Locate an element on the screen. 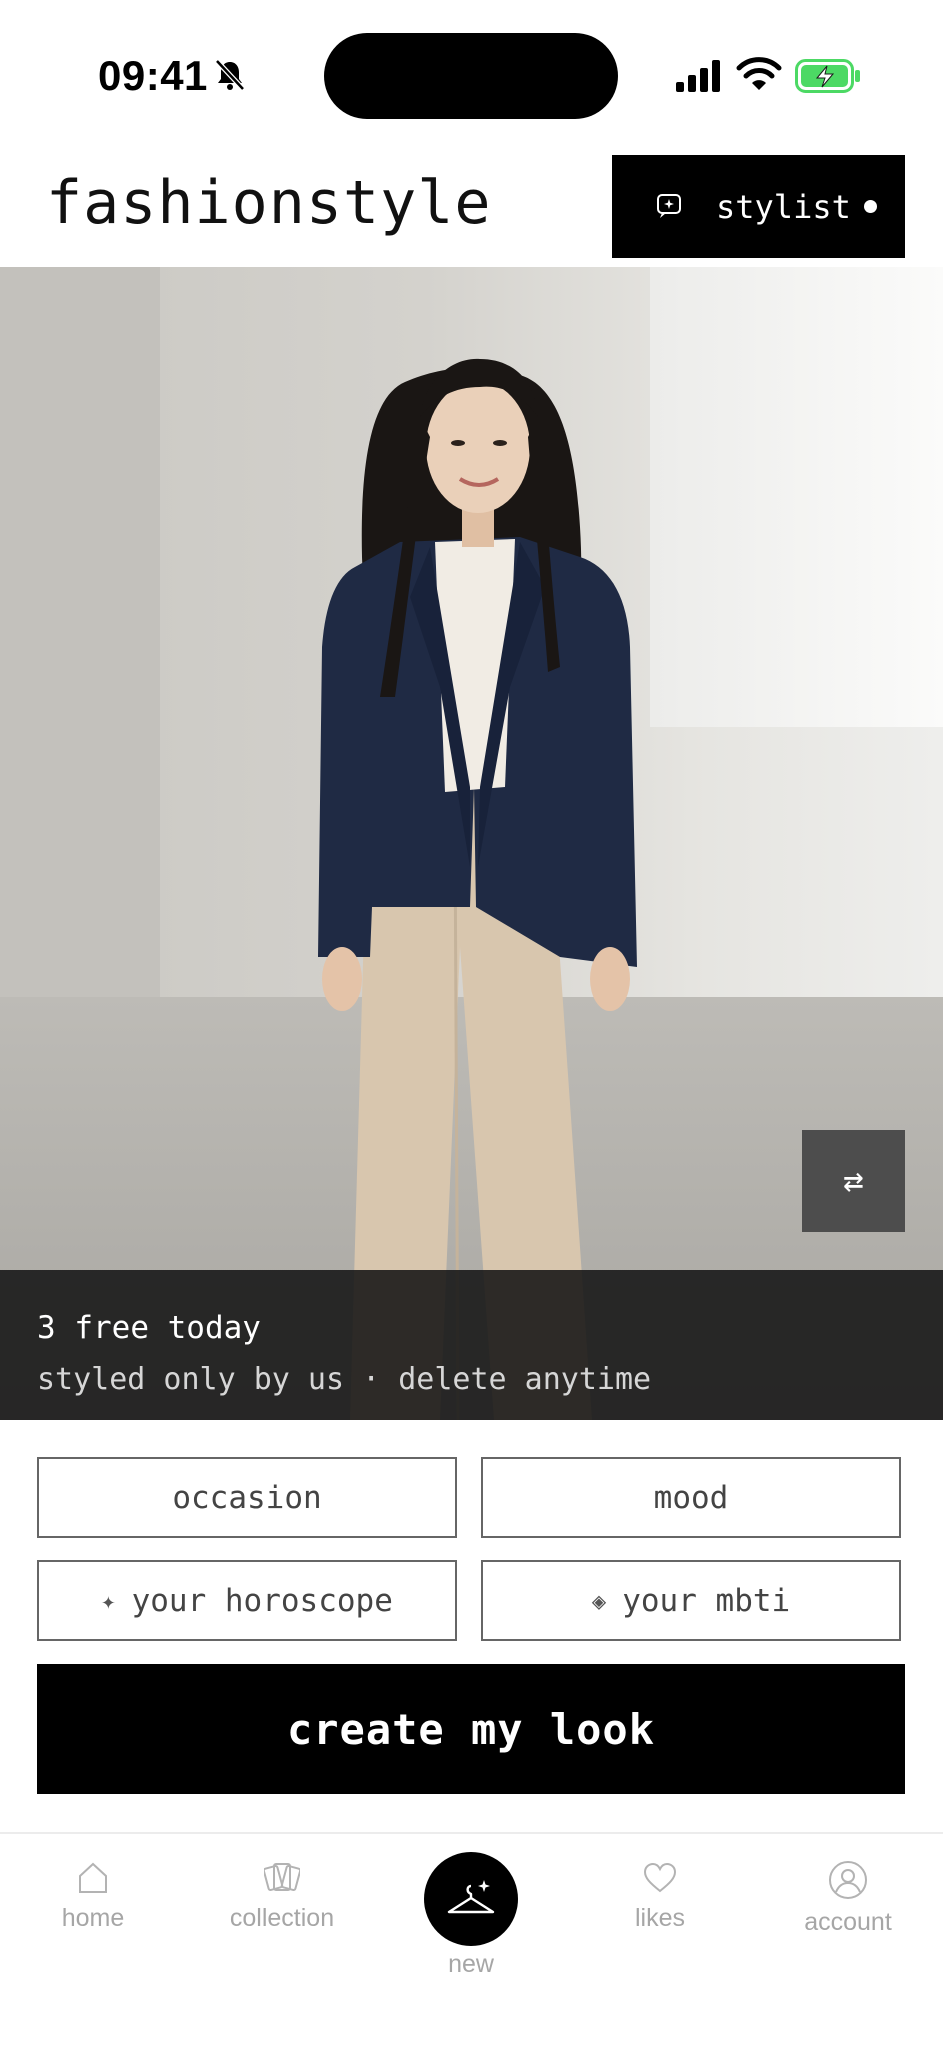  mood-button: mood is located at coordinates (691, 1497).